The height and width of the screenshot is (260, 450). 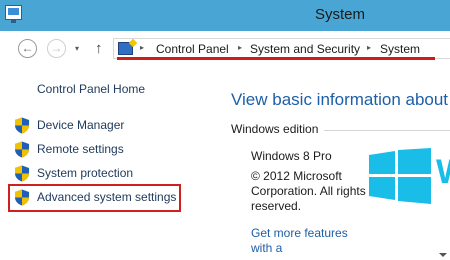 What do you see at coordinates (56, 48) in the screenshot?
I see `forward-button: →` at bounding box center [56, 48].